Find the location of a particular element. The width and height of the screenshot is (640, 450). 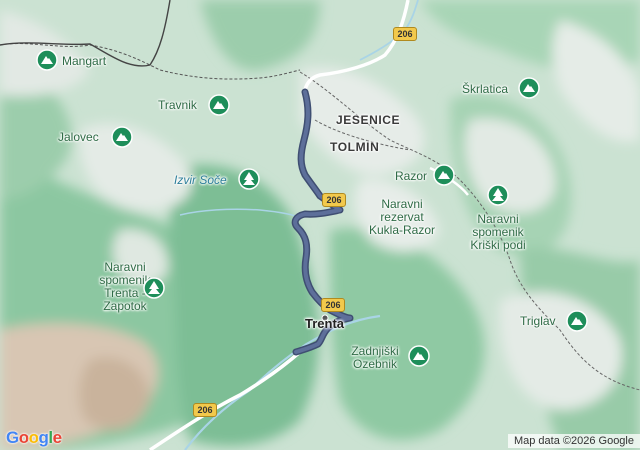

google-logo: Google is located at coordinates (34, 438).